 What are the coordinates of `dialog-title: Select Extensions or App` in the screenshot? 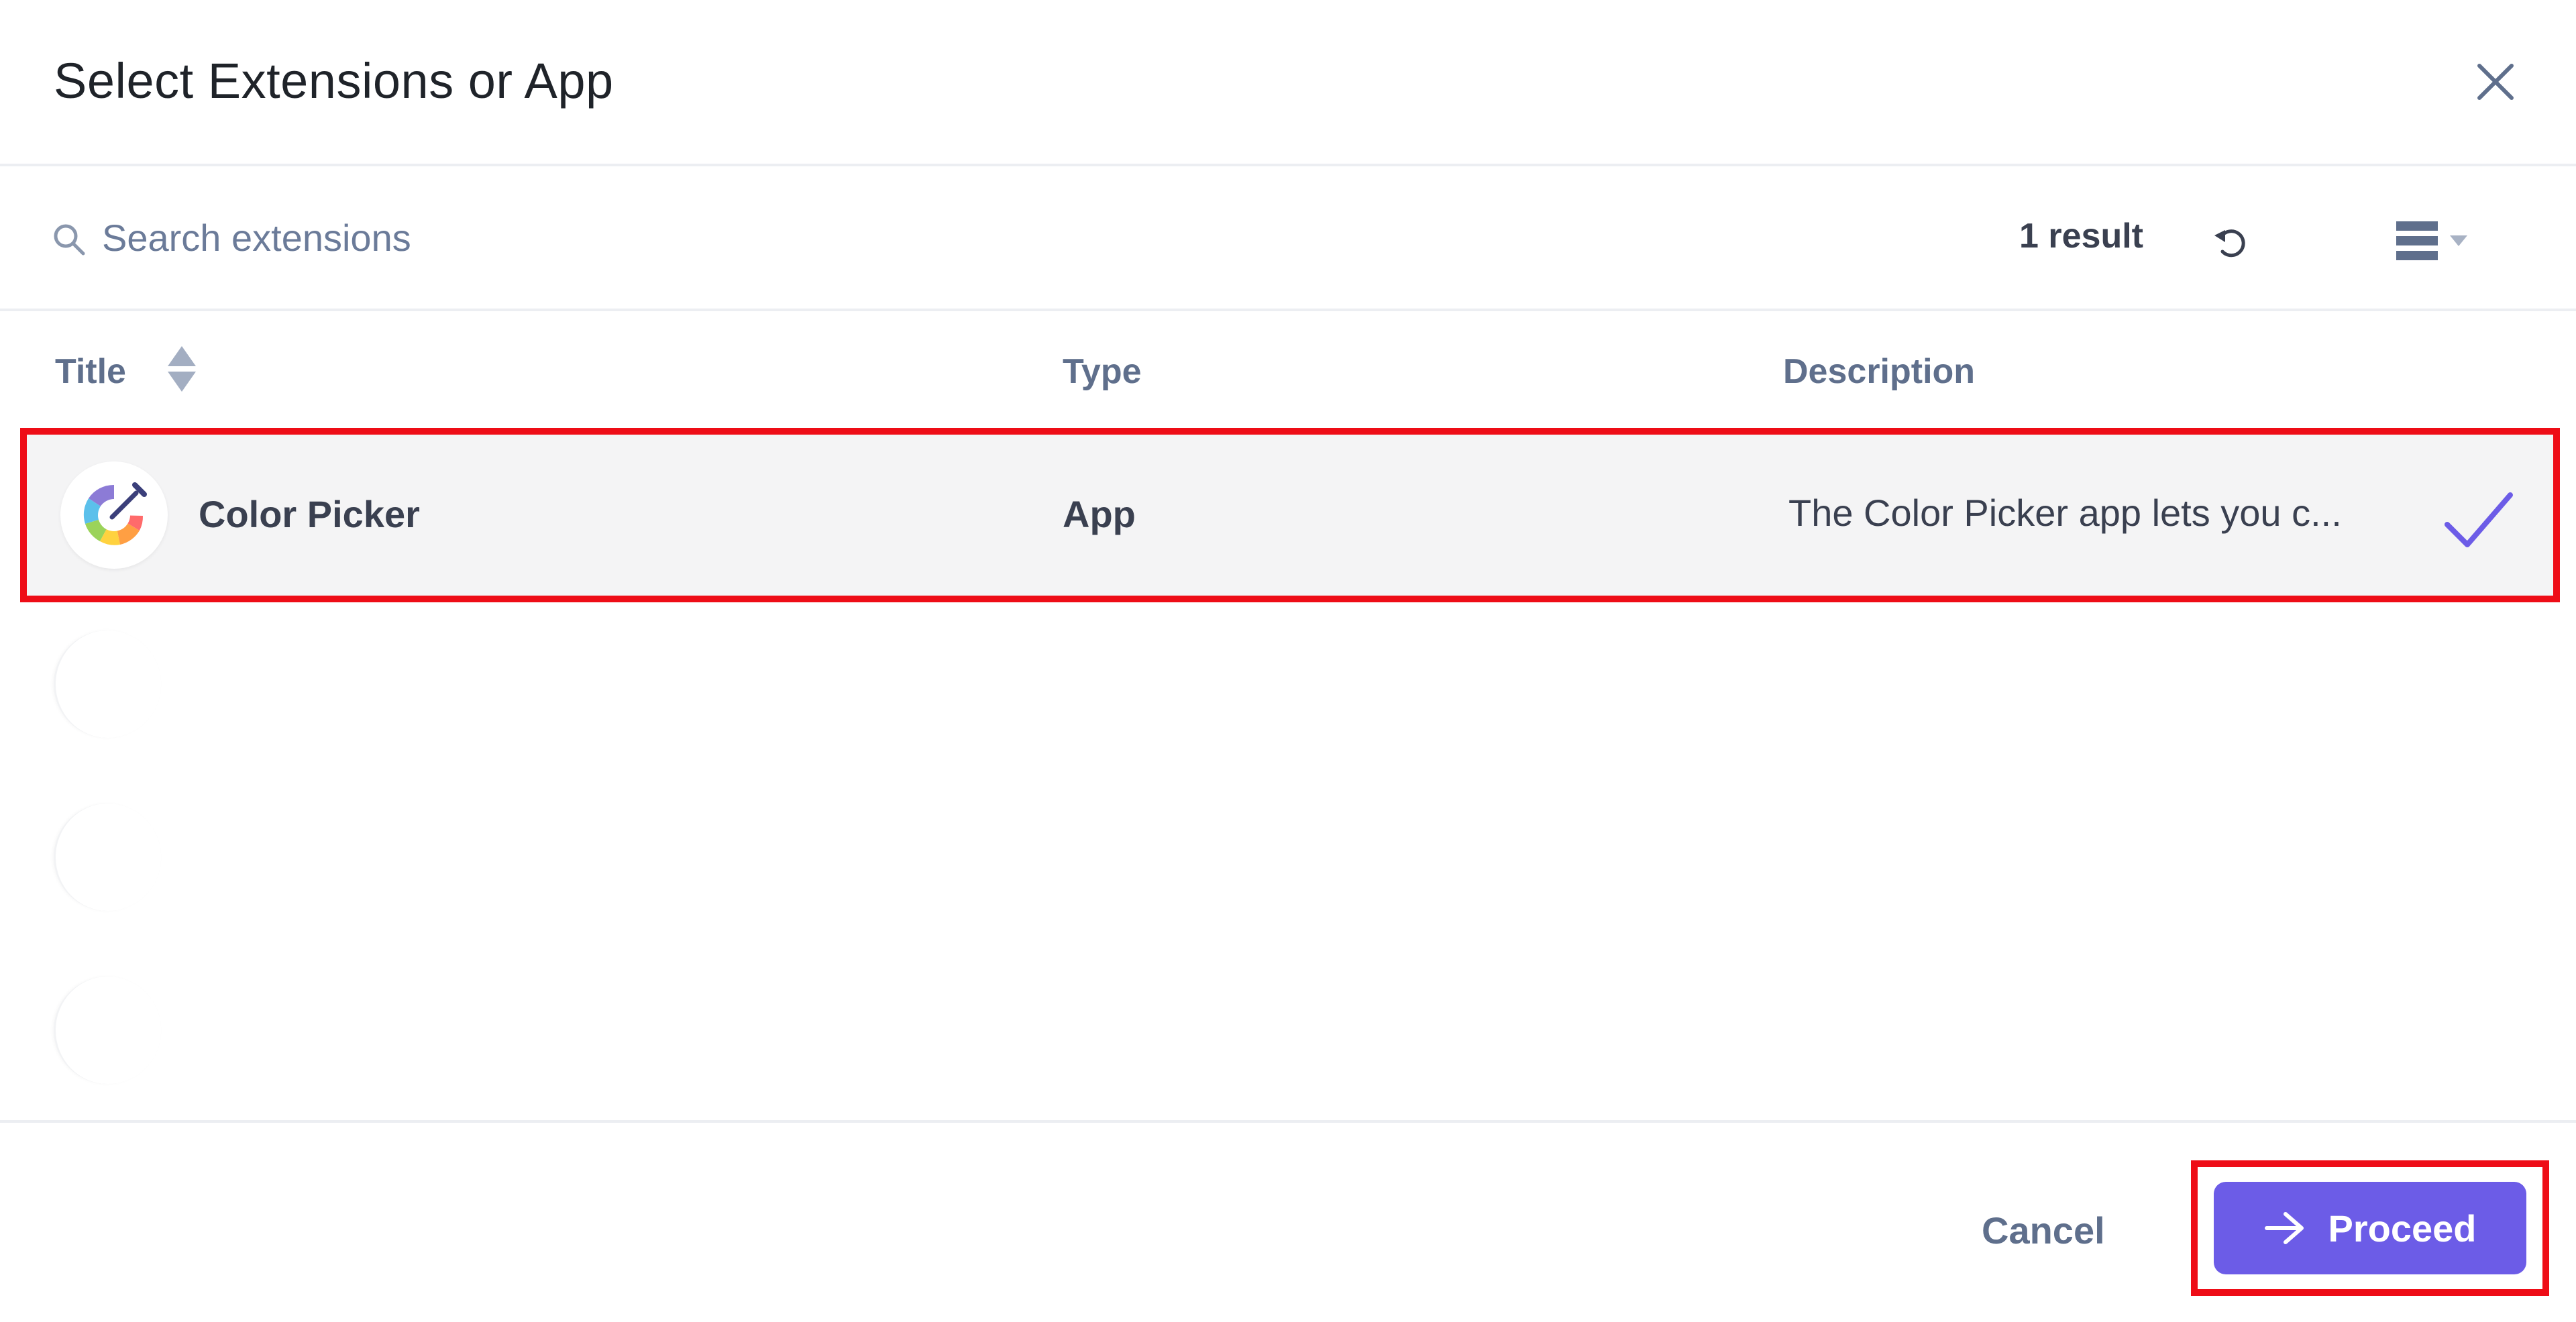 It's located at (334, 81).